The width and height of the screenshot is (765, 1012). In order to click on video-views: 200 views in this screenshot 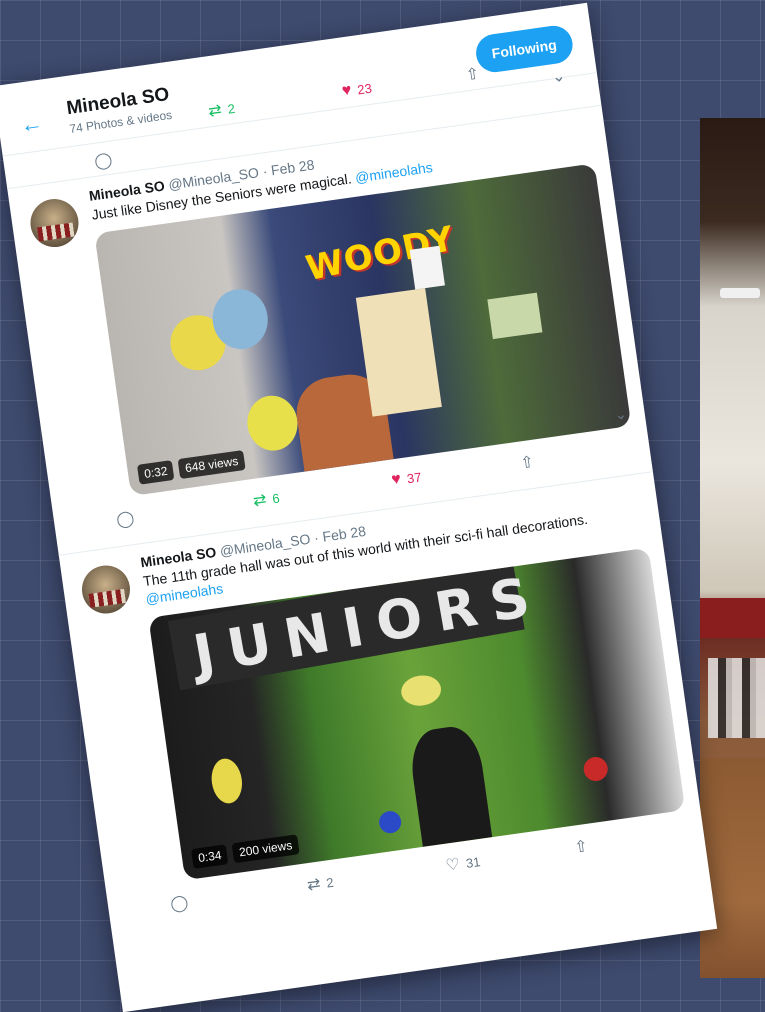, I will do `click(265, 849)`.